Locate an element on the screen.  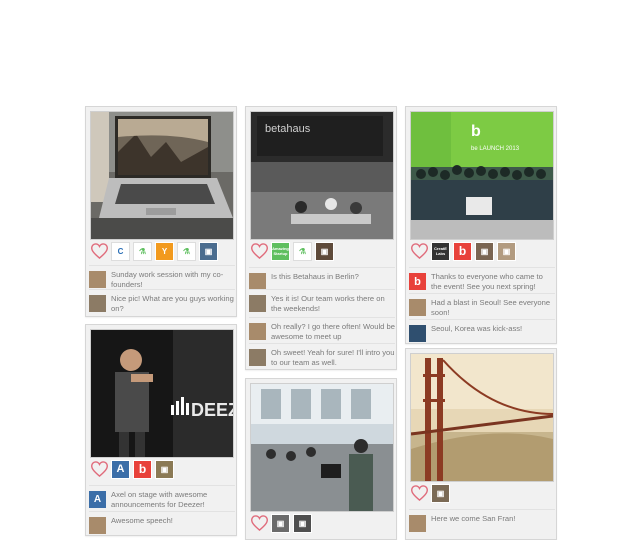
comment-item: Here we come San Fran! is located at coordinates (482, 520).